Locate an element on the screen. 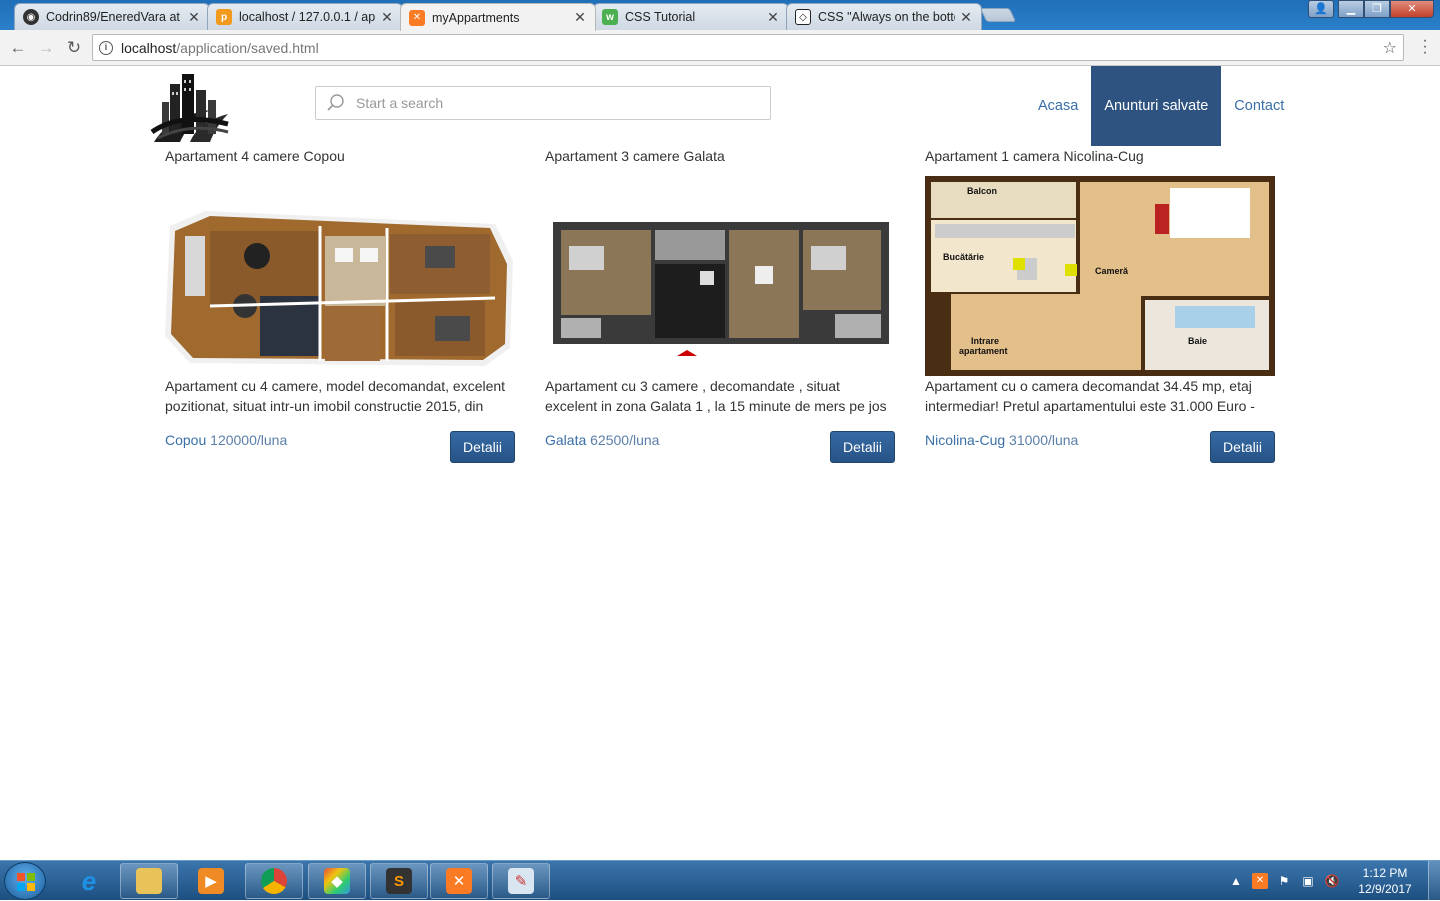 Image resolution: width=1440 pixels, height=901 pixels. listing-title: Apartament 4 camere Copou is located at coordinates (340, 156).